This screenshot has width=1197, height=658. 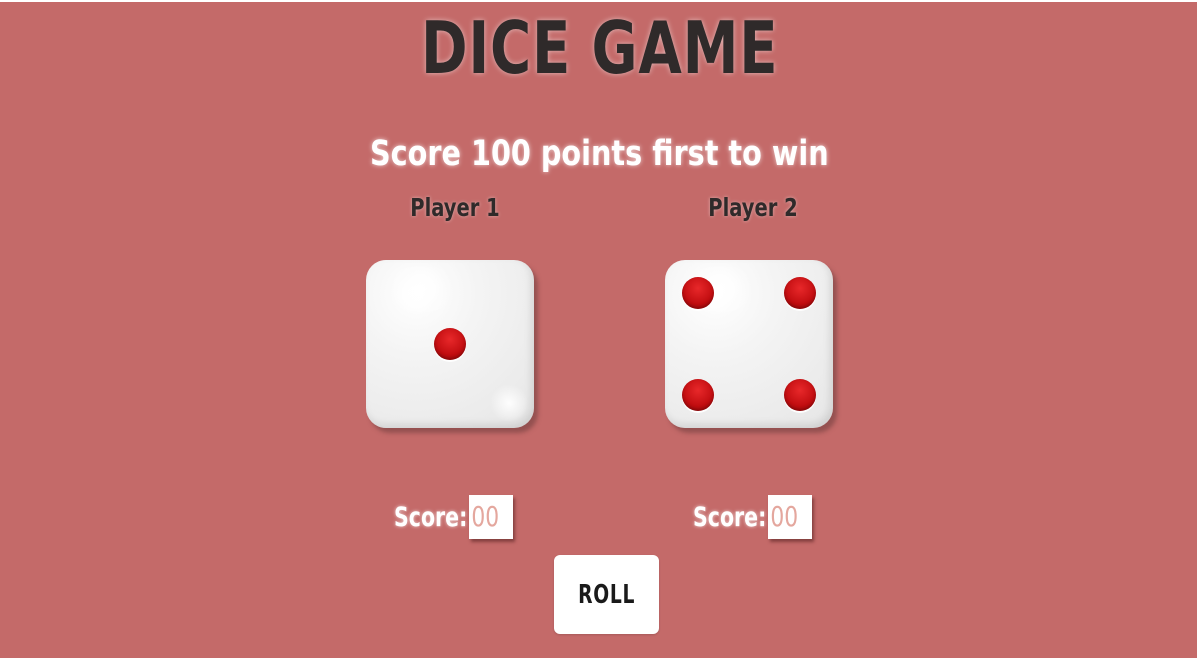 I want to click on player-2-score-label: Score:, so click(x=730, y=517).